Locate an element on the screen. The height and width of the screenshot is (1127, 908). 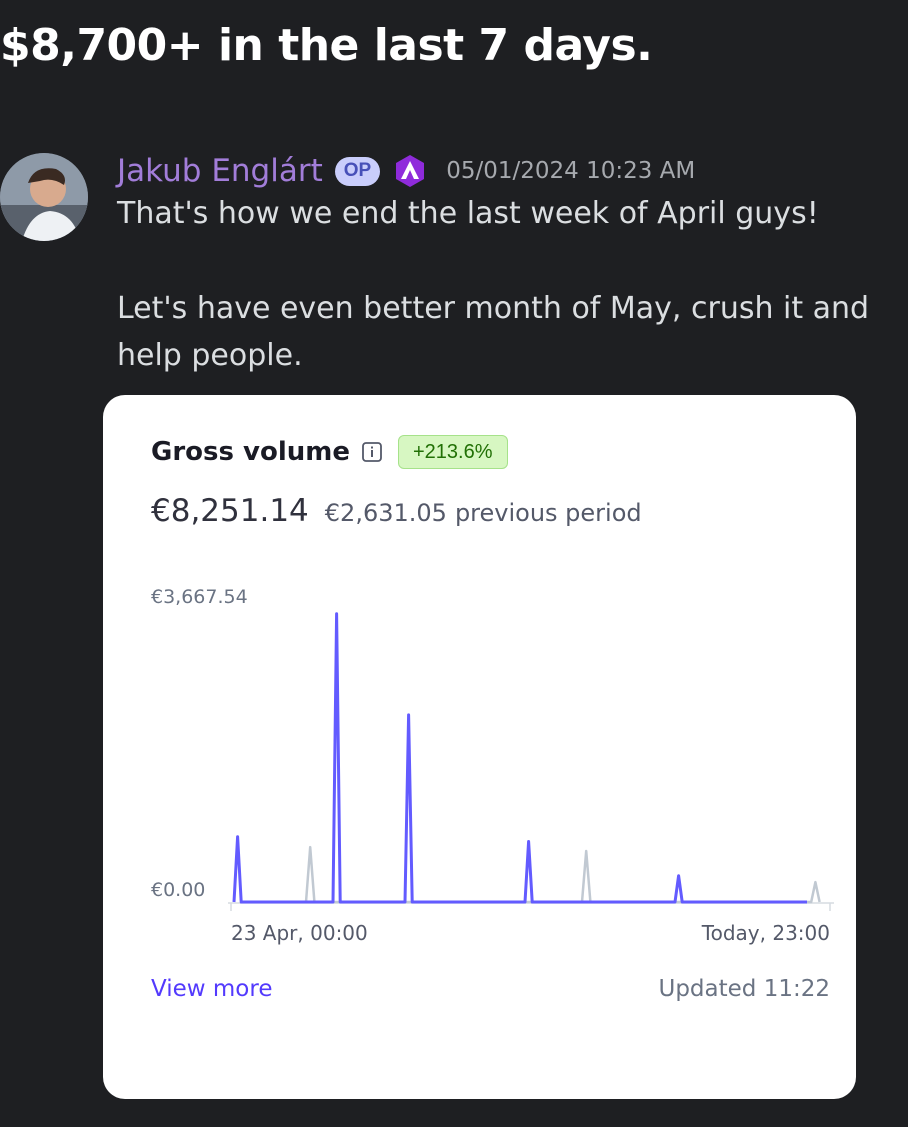
post-title: $8,700+ in the last 7 days. is located at coordinates (326, 45).